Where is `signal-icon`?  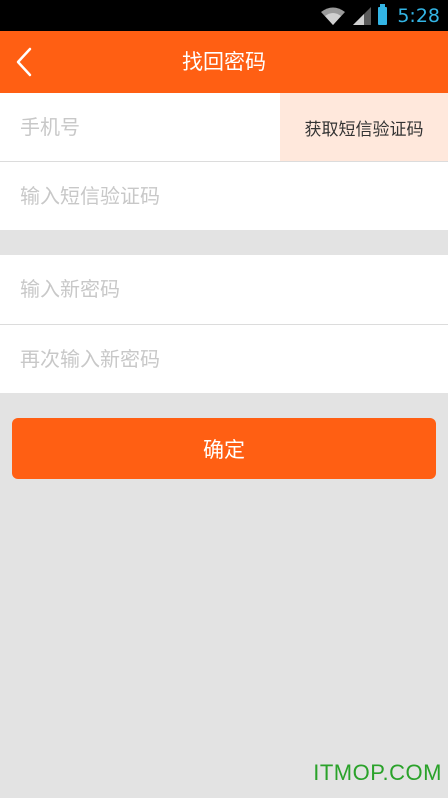
signal-icon is located at coordinates (362, 15).